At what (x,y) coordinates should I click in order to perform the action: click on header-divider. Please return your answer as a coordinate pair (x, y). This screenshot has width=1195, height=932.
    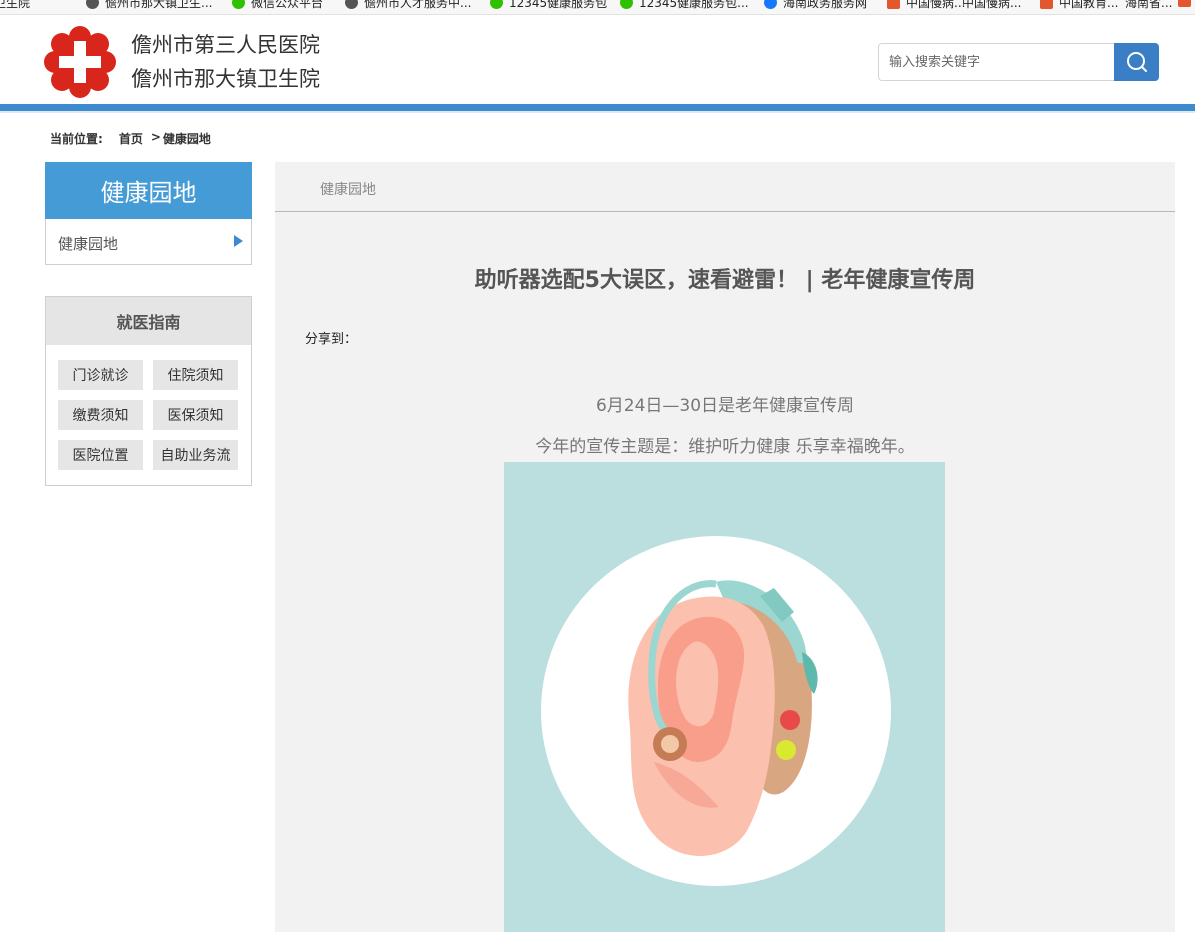
    Looking at the image, I should click on (597, 107).